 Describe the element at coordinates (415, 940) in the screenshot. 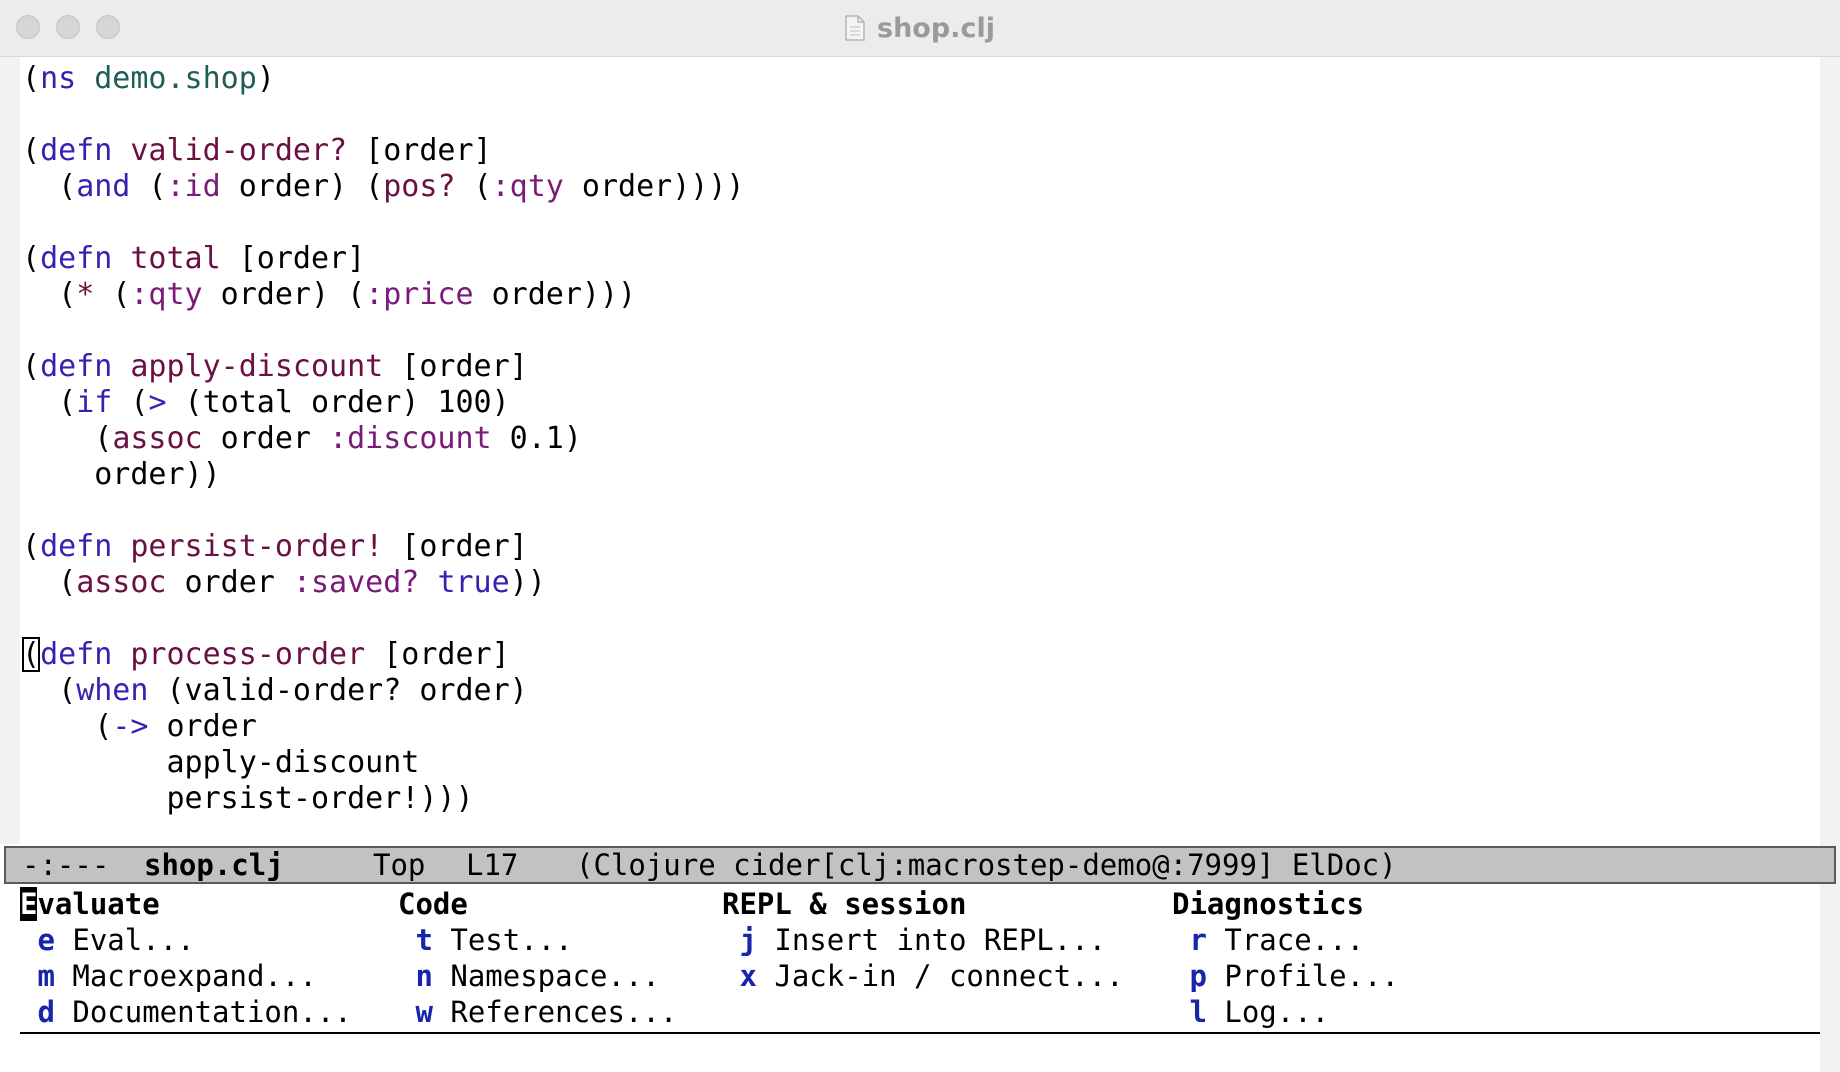

I see `menu-item-key: t` at that location.